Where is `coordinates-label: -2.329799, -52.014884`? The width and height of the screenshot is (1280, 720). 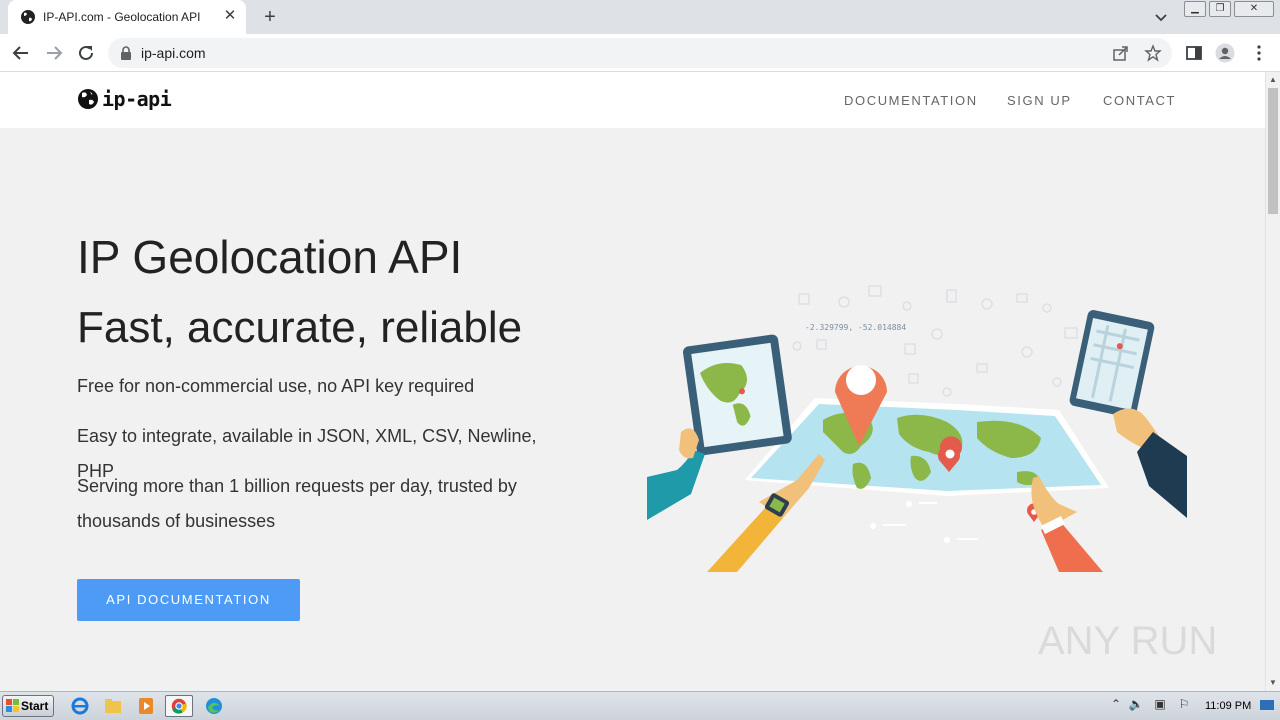 coordinates-label: -2.329799, -52.014884 is located at coordinates (855, 327).